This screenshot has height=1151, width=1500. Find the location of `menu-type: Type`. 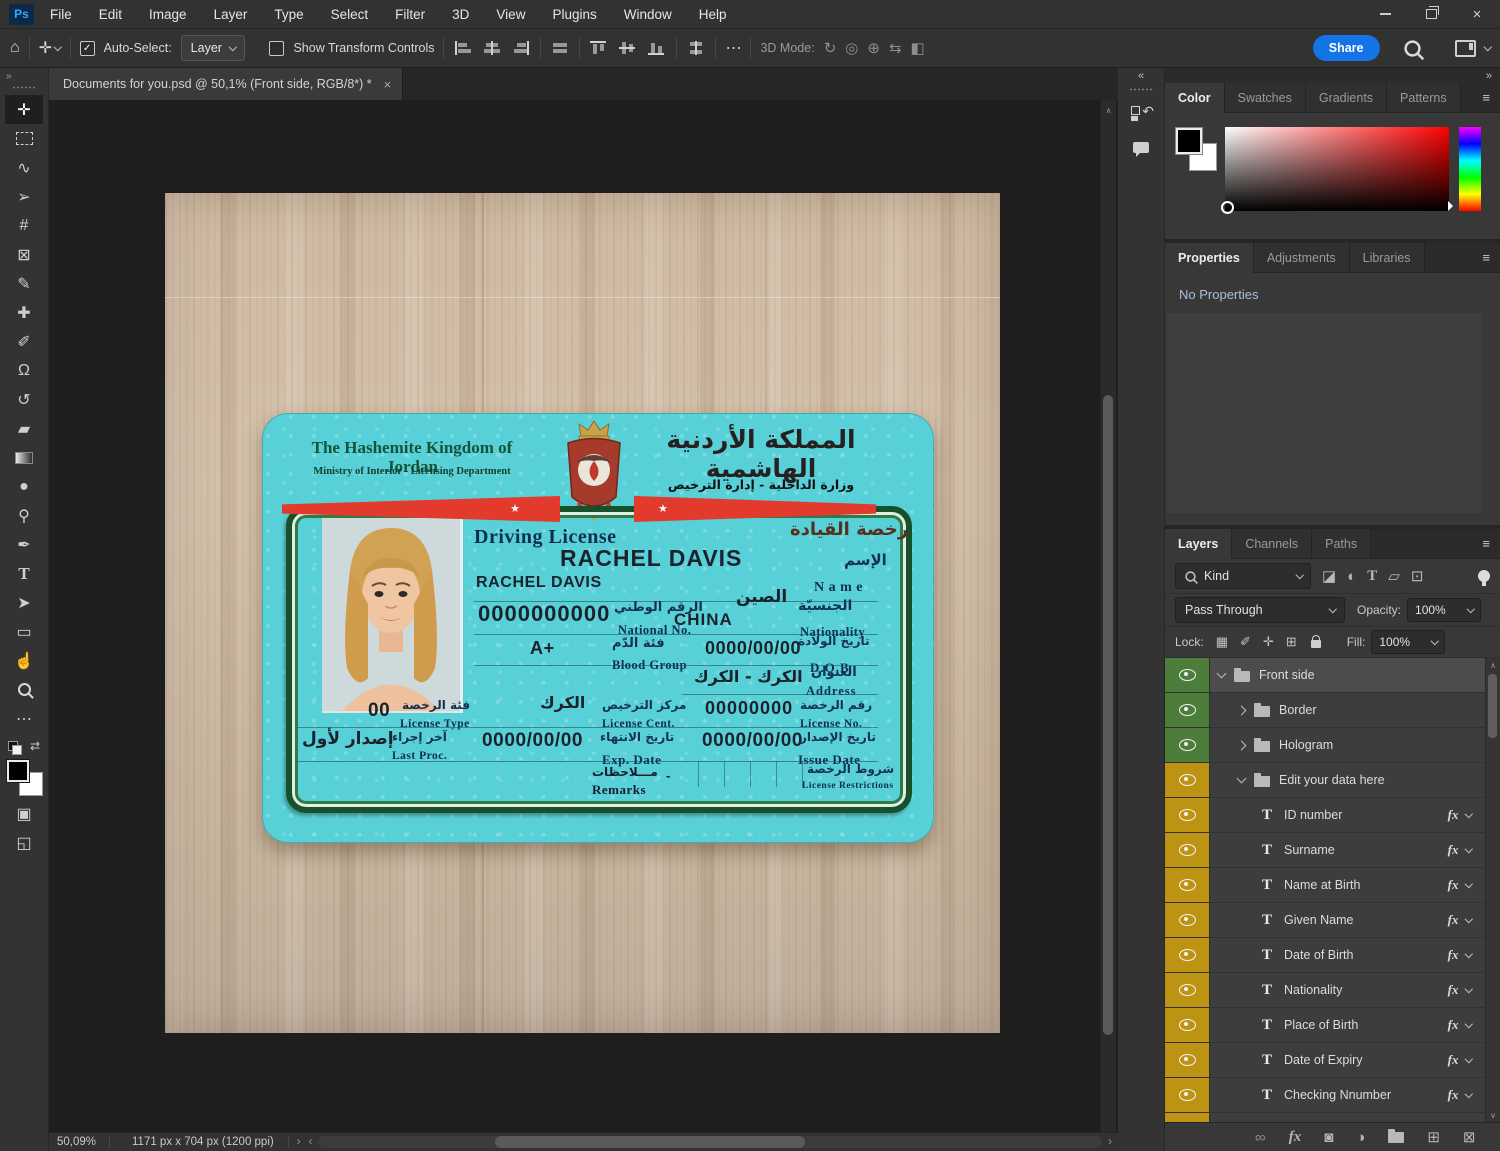

menu-type: Type is located at coordinates (288, 14).